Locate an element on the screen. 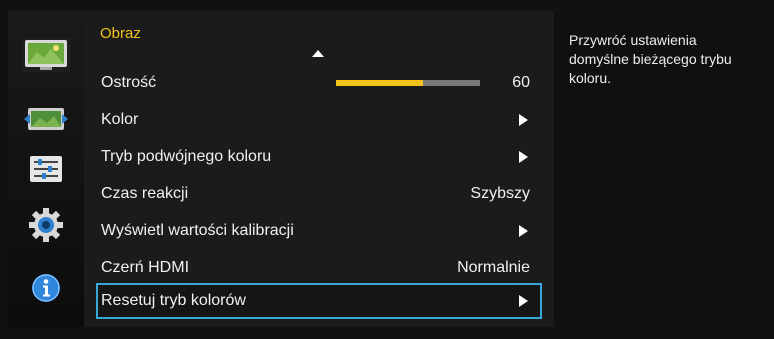 The height and width of the screenshot is (339, 774). sharpness-value: 60 is located at coordinates (521, 82).